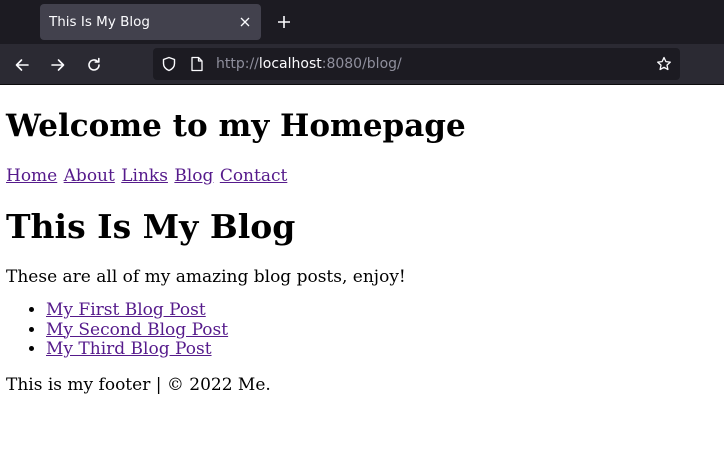 The width and height of the screenshot is (724, 459). Describe the element at coordinates (99, 22) in the screenshot. I see `tab-title: This Is My Blog` at that location.